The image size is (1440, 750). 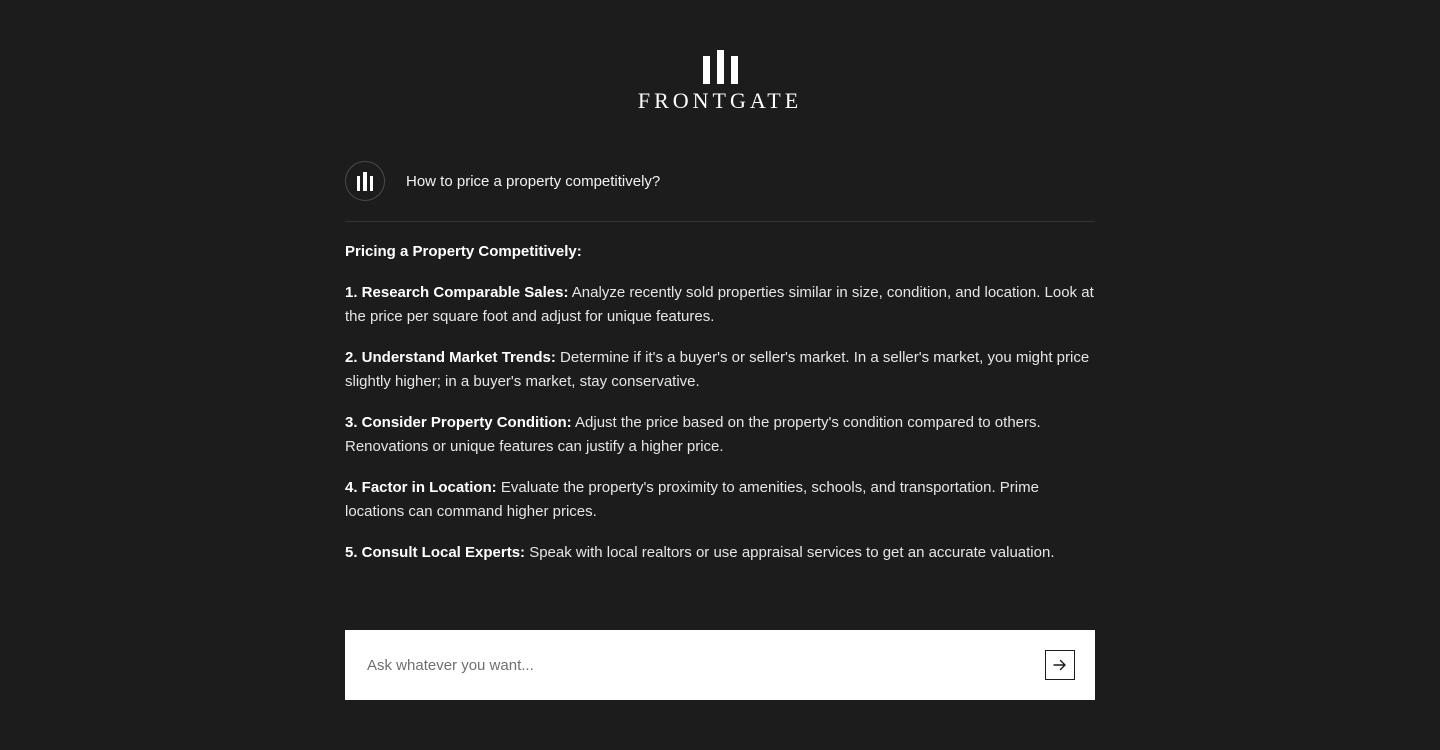 I want to click on chat-input-bar, so click(x=720, y=665).